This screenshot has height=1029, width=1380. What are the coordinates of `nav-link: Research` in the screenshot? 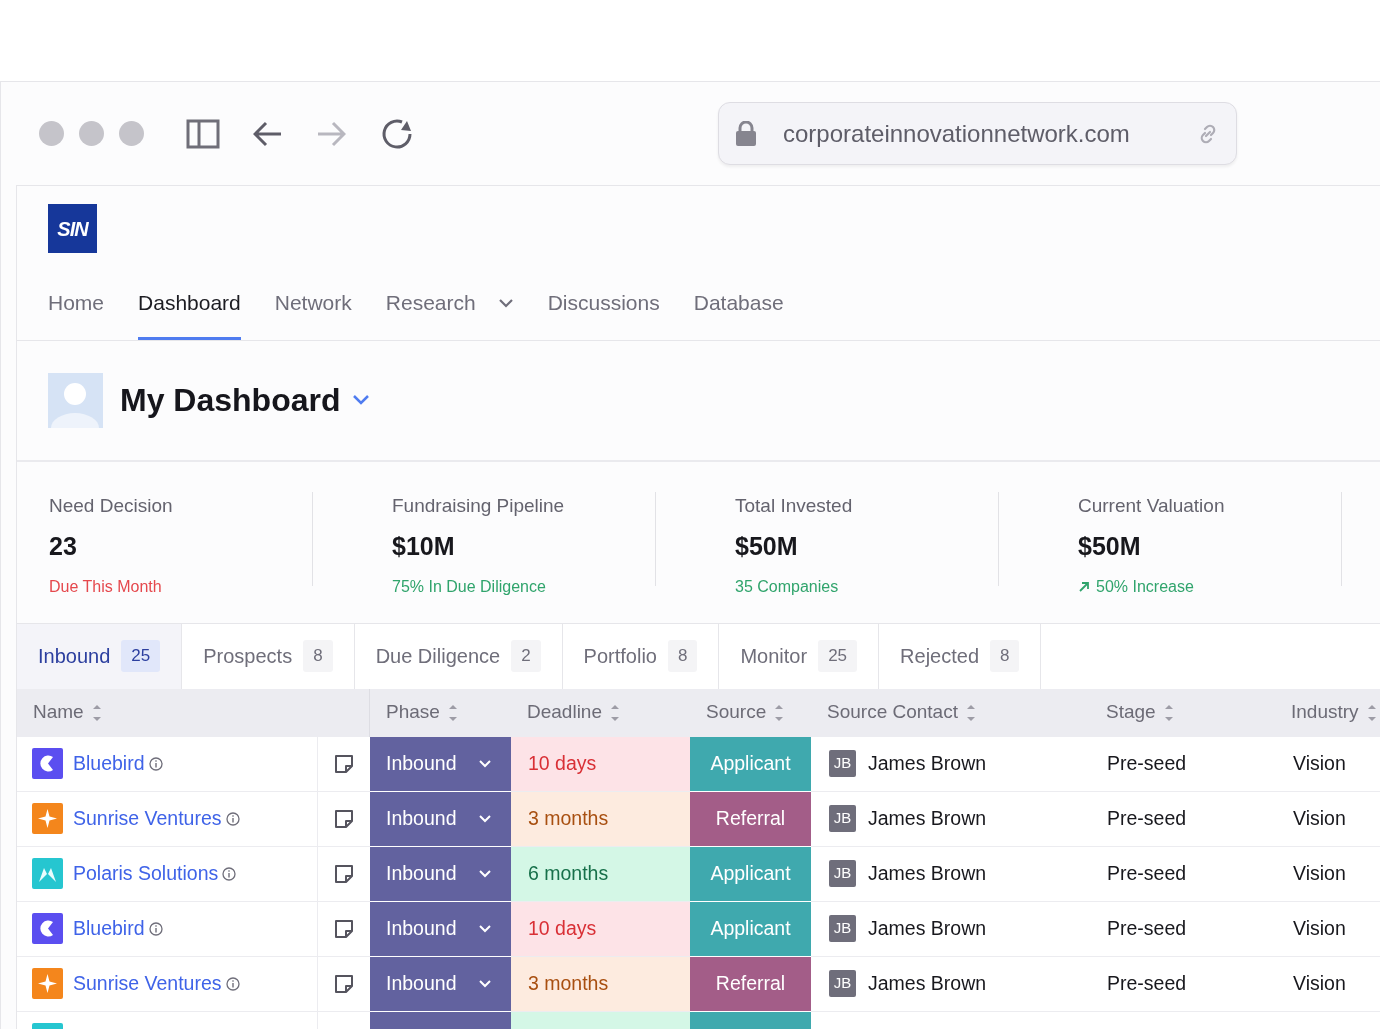 It's located at (449, 313).